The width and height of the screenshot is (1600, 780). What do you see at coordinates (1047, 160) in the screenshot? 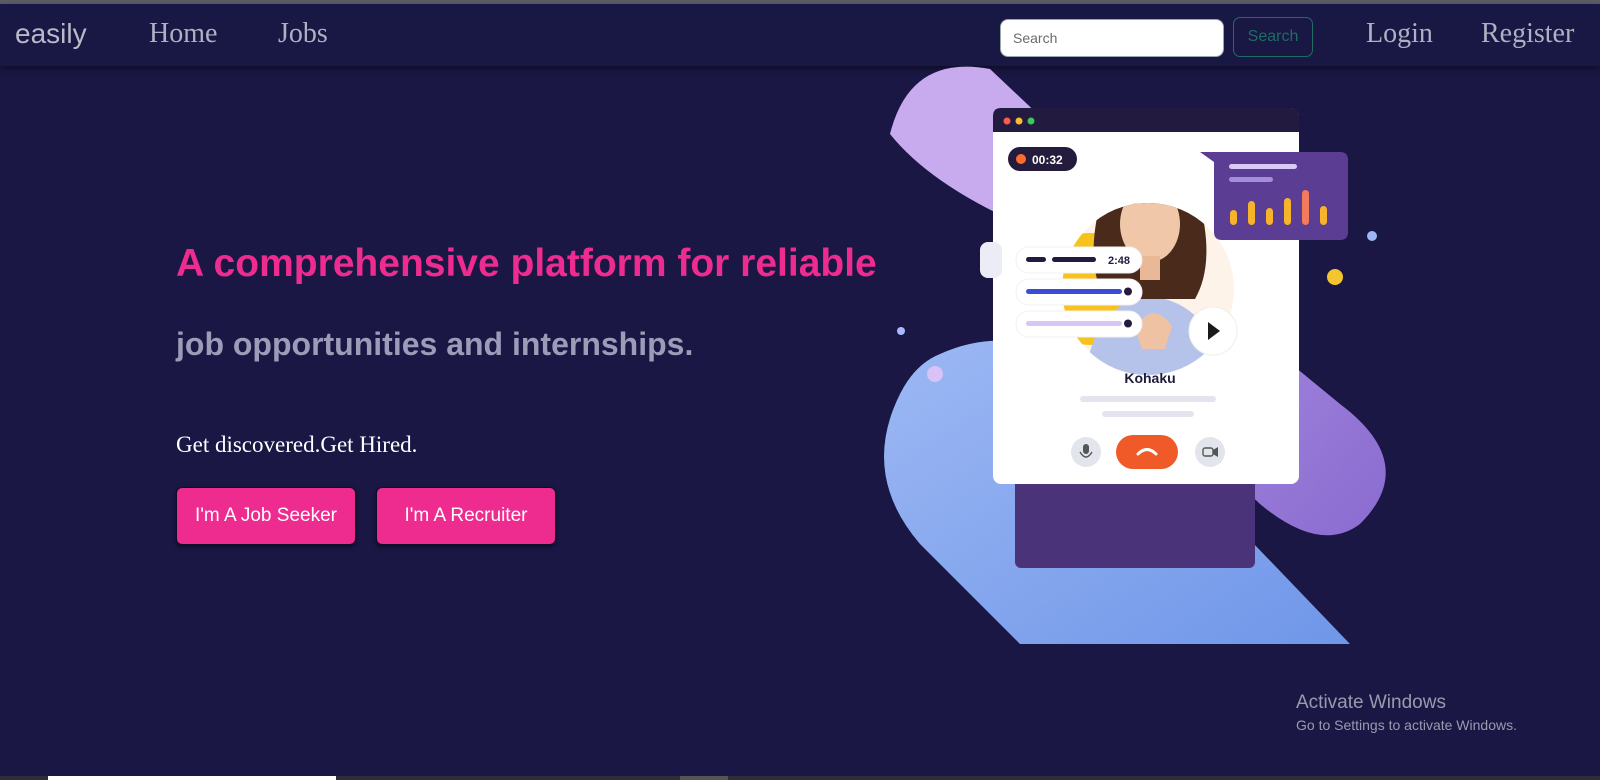
I see `call-timer: 00:32` at bounding box center [1047, 160].